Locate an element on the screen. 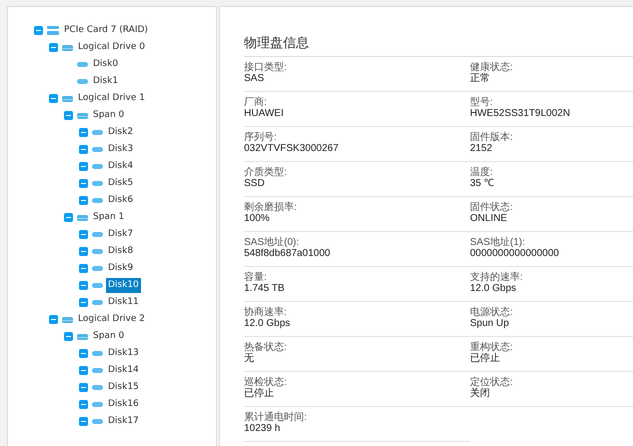 This screenshot has width=633, height=446. field-value: 无 is located at coordinates (249, 358).